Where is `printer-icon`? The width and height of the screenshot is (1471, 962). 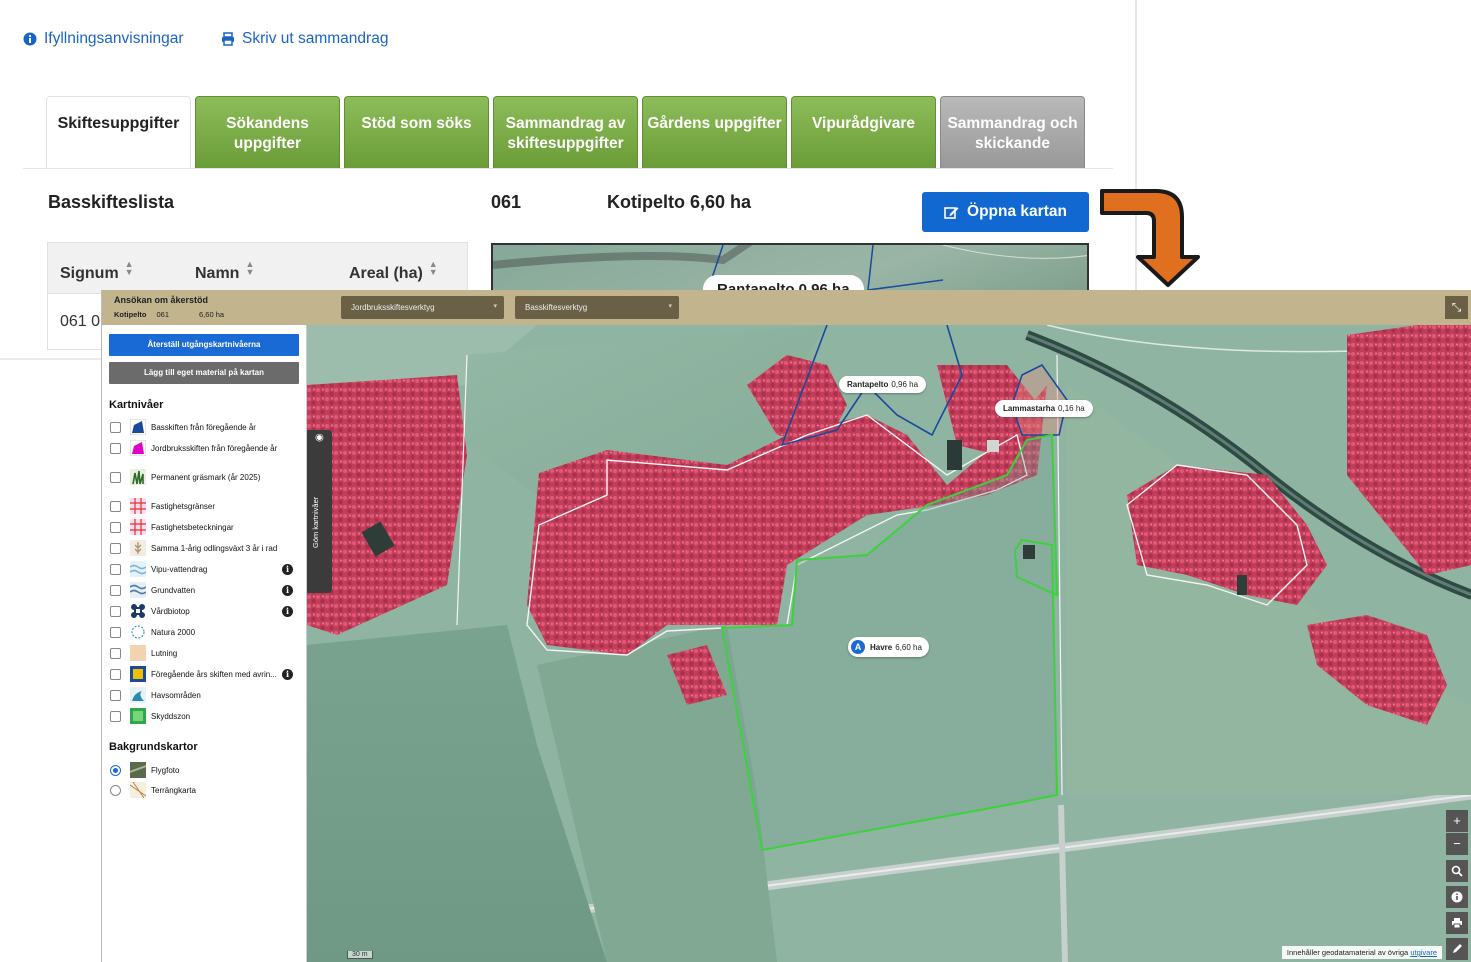 printer-icon is located at coordinates (228, 39).